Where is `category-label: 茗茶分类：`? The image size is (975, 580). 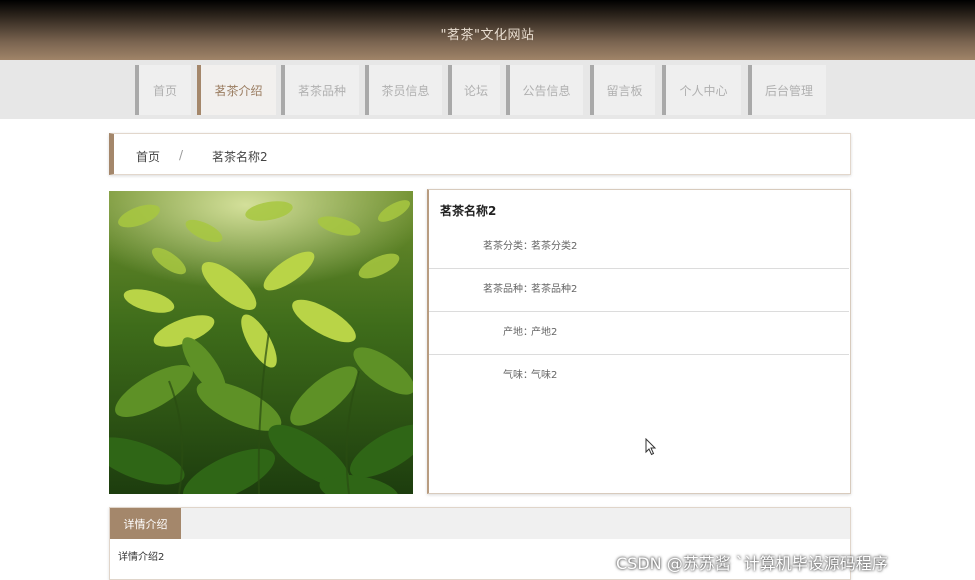 category-label: 茗茶分类： is located at coordinates (508, 246).